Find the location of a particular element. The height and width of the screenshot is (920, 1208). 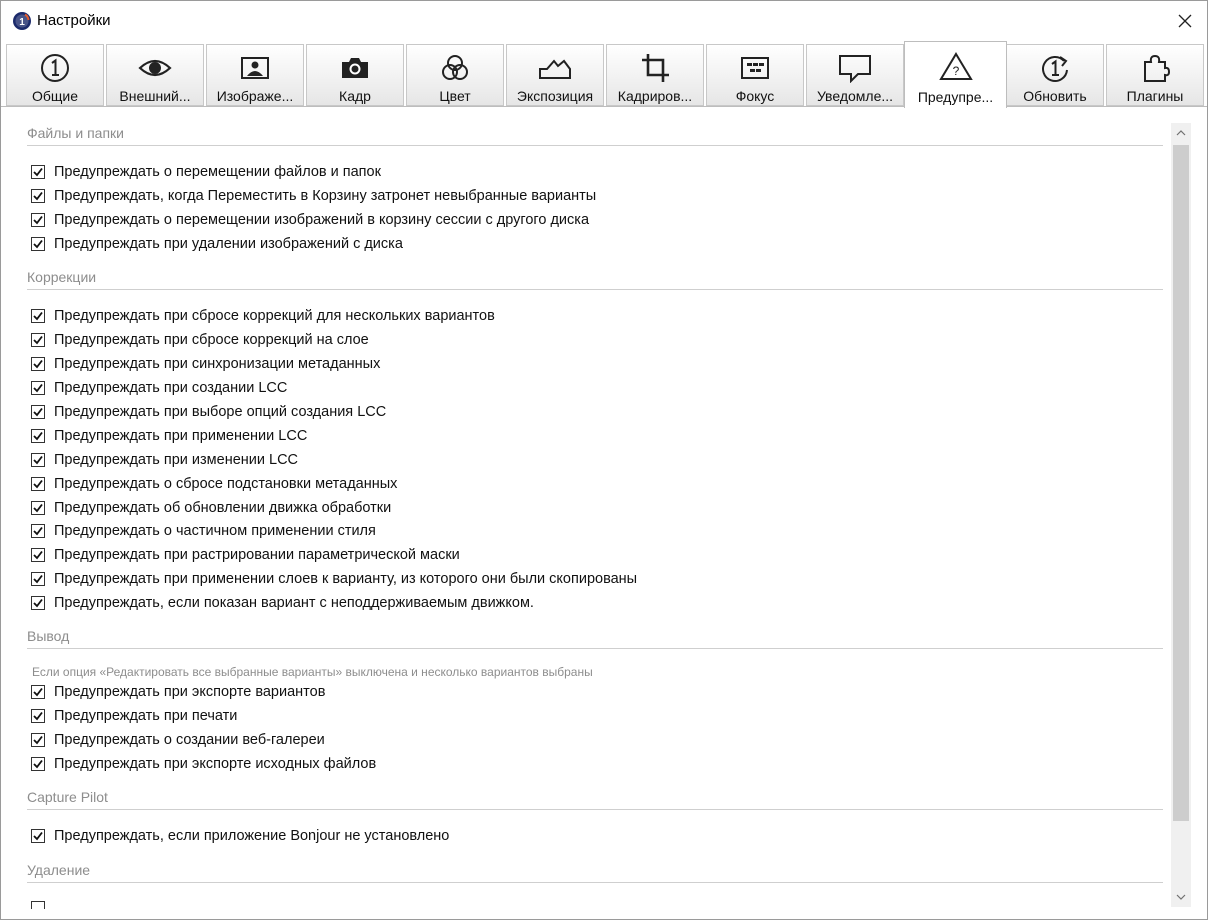

checkbox-row: Предупреждать при экспорте вариантов is located at coordinates (178, 692).